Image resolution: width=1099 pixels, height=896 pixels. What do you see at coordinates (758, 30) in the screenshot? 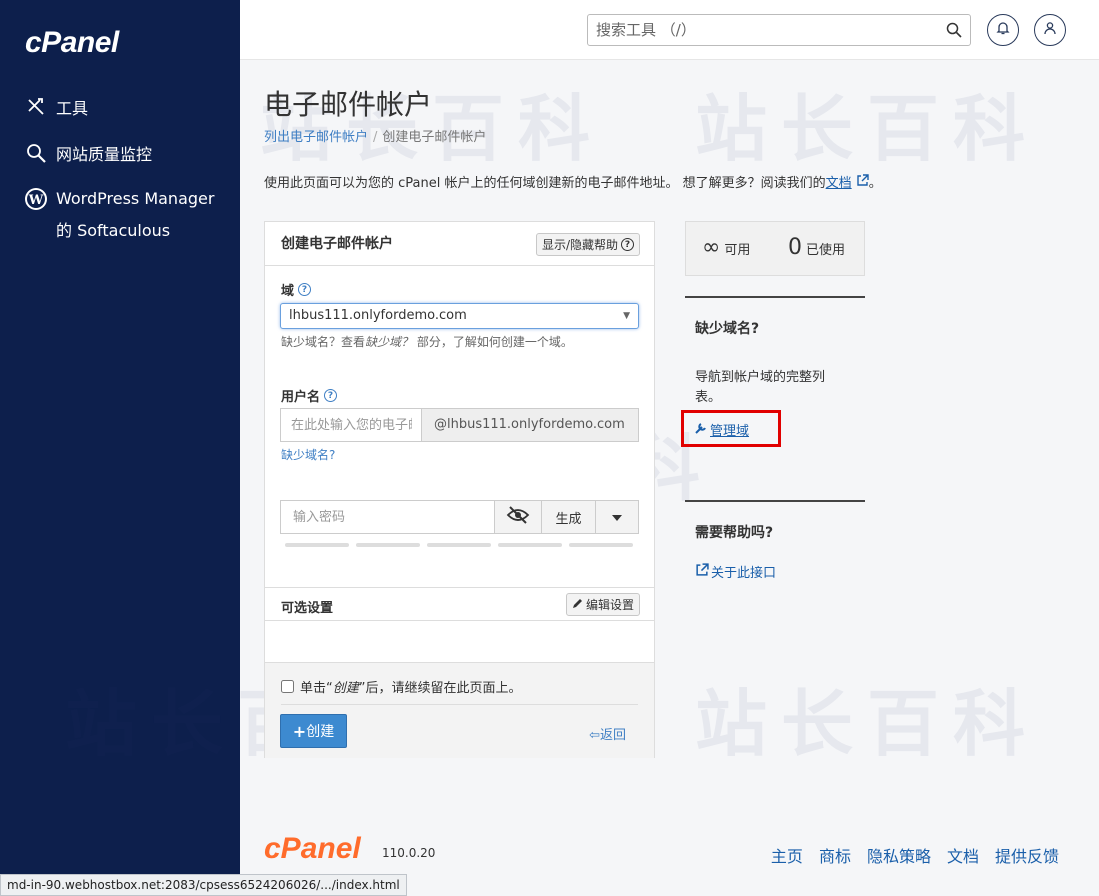
I see `search-input` at bounding box center [758, 30].